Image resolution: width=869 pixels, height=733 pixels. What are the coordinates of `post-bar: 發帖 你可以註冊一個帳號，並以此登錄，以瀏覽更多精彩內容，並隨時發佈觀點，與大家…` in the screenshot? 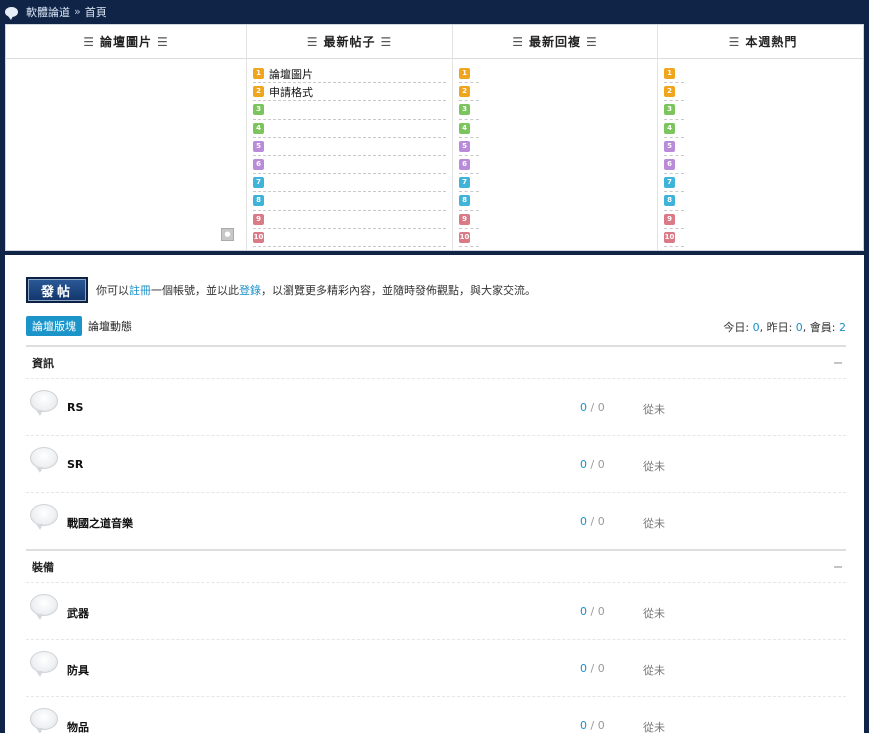 It's located at (281, 290).